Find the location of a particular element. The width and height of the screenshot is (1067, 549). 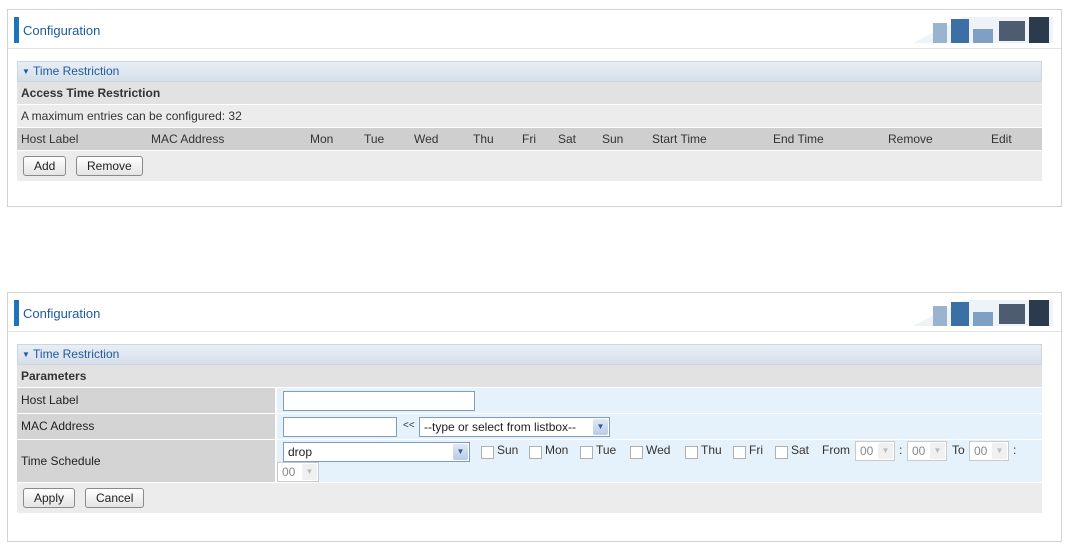

col-mac-address: MAC Address is located at coordinates (188, 139).